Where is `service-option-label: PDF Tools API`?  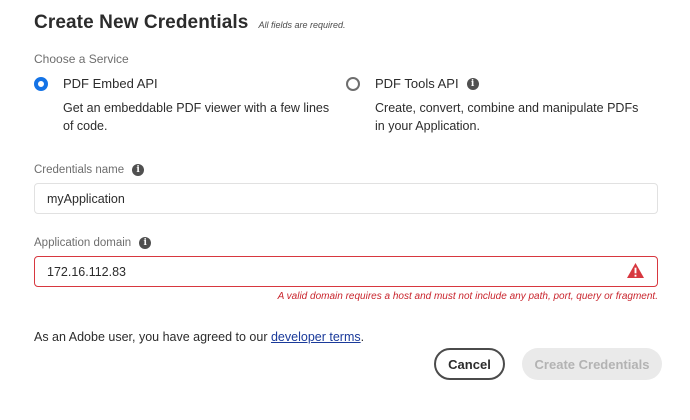
service-option-label: PDF Tools API is located at coordinates (417, 83).